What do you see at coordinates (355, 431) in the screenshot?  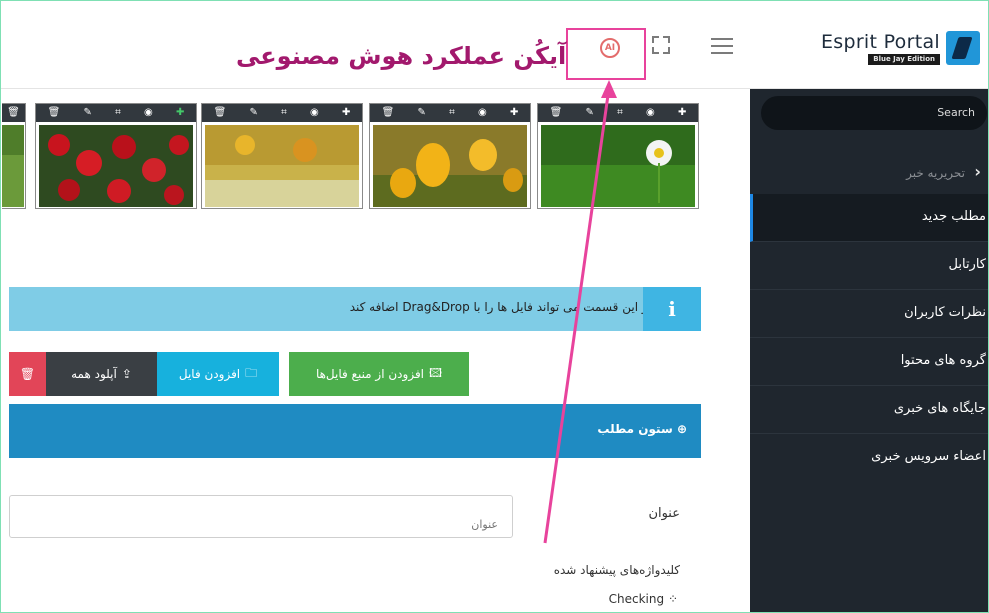 I see `panel-header: ⊕ ستون مطلب` at bounding box center [355, 431].